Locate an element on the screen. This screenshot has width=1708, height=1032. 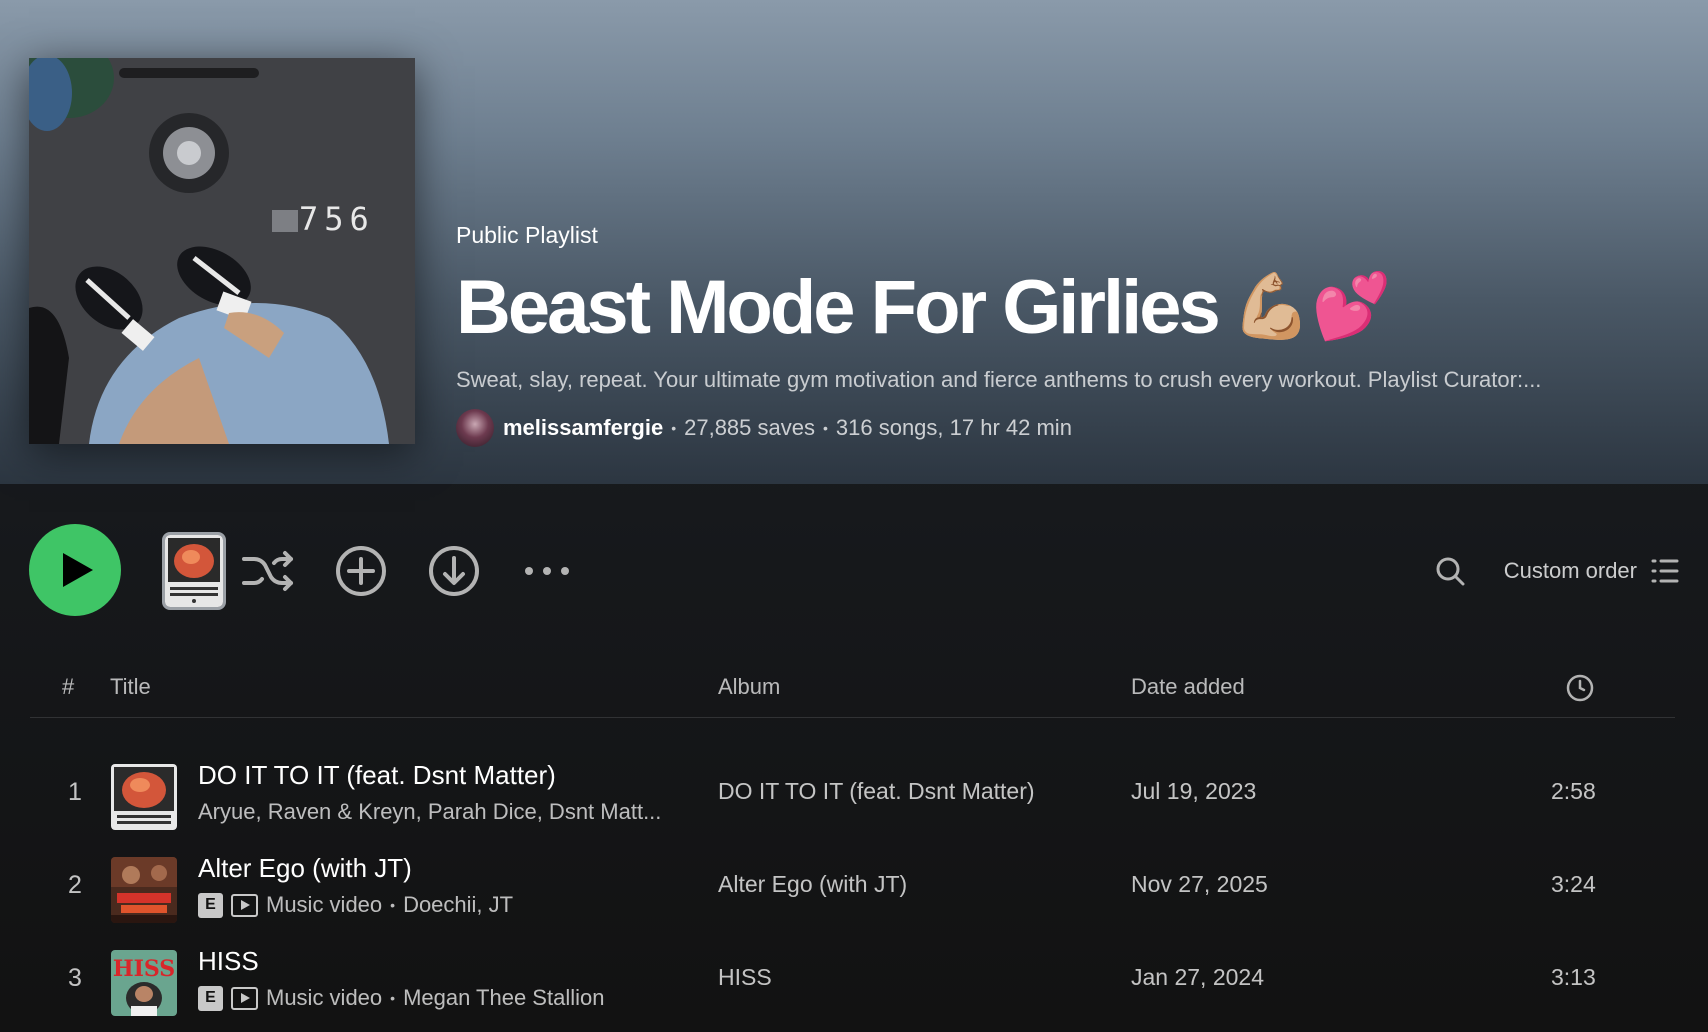
column-header-duration is located at coordinates (1580, 691).